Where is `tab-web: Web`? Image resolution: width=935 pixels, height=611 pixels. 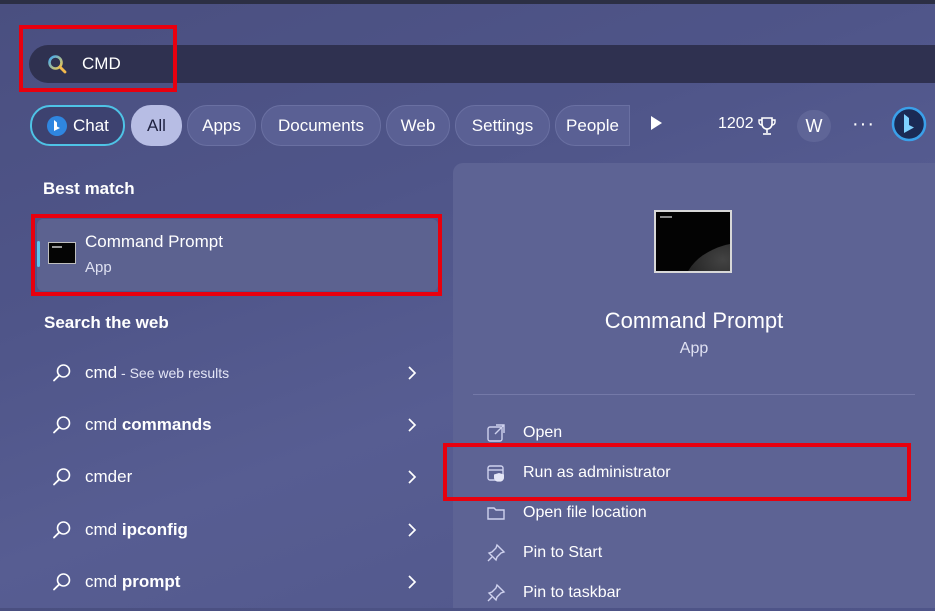 tab-web: Web is located at coordinates (418, 125).